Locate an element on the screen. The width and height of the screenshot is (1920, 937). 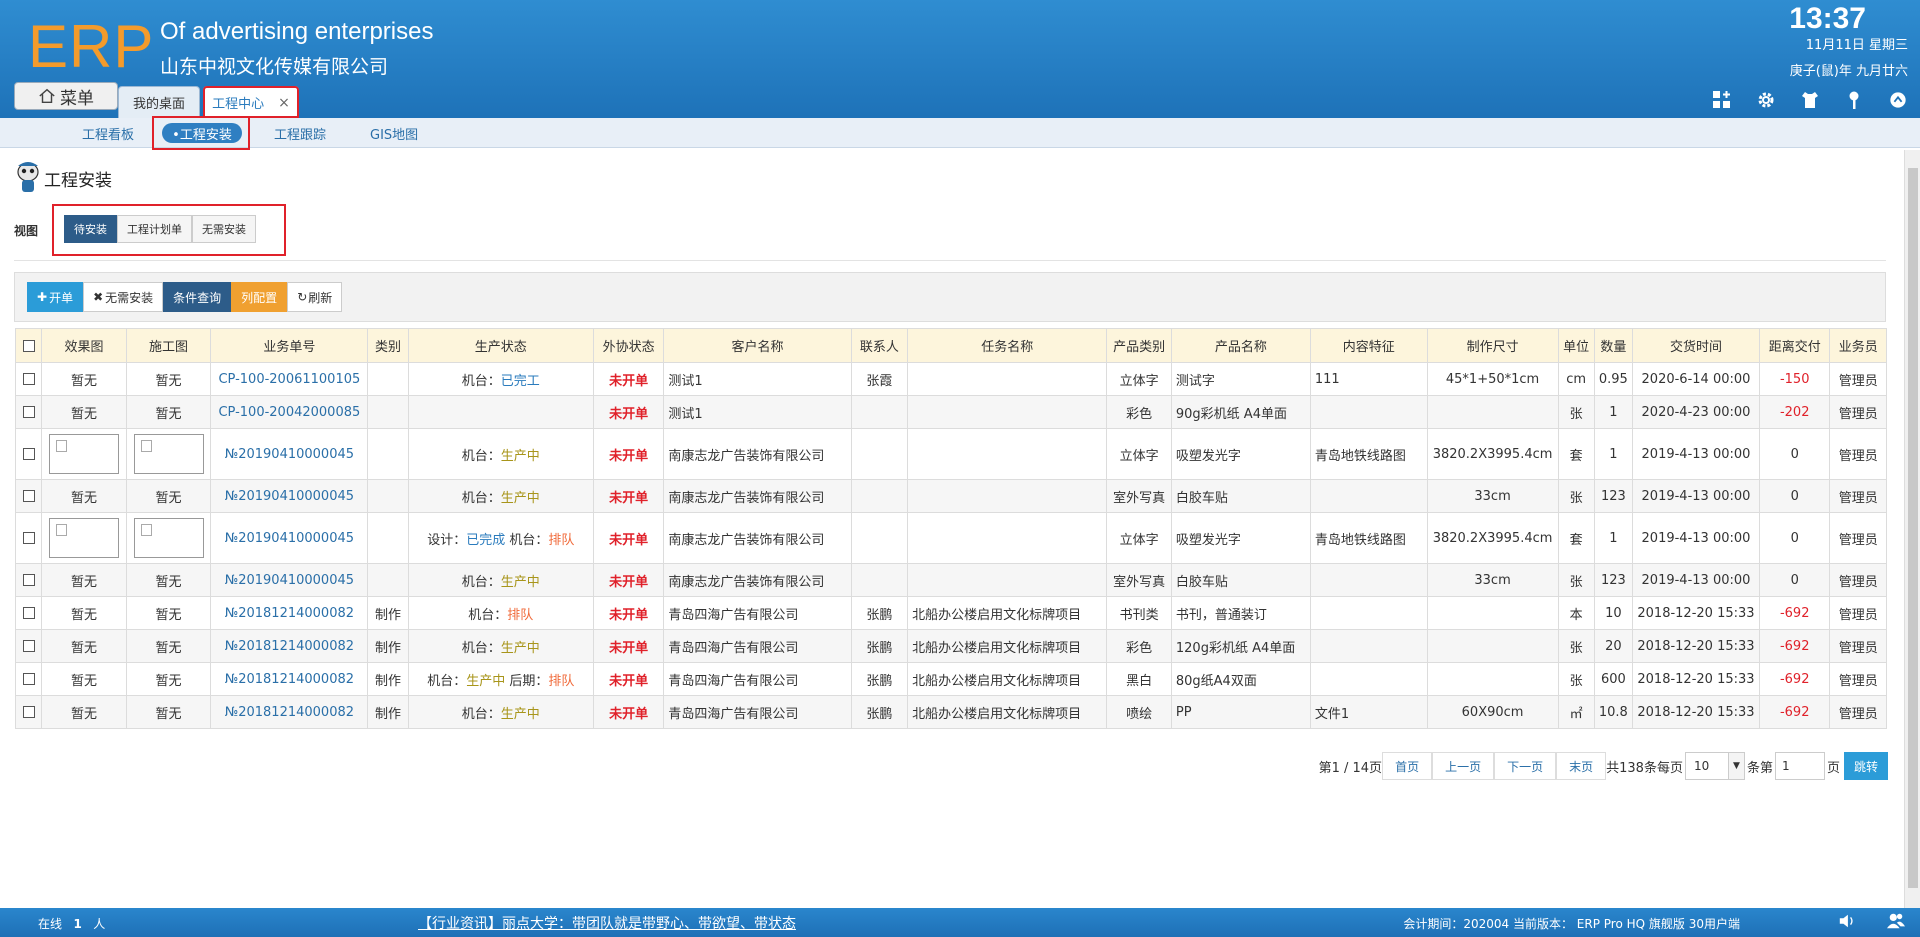
grid-add-icon is located at coordinates (1722, 100).